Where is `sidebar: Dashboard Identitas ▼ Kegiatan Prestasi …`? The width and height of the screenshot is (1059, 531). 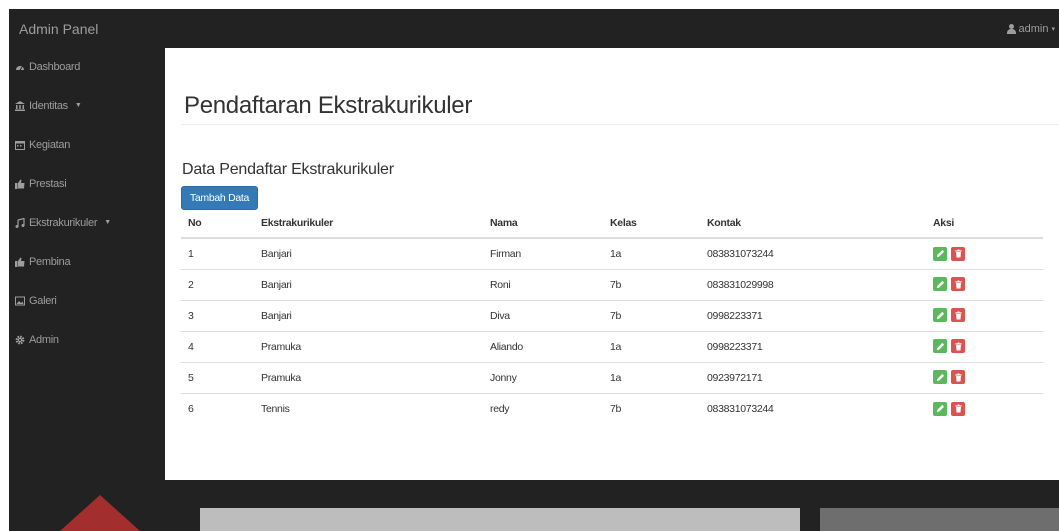 sidebar: Dashboard Identitas ▼ Kegiatan Prestasi … is located at coordinates (87, 264).